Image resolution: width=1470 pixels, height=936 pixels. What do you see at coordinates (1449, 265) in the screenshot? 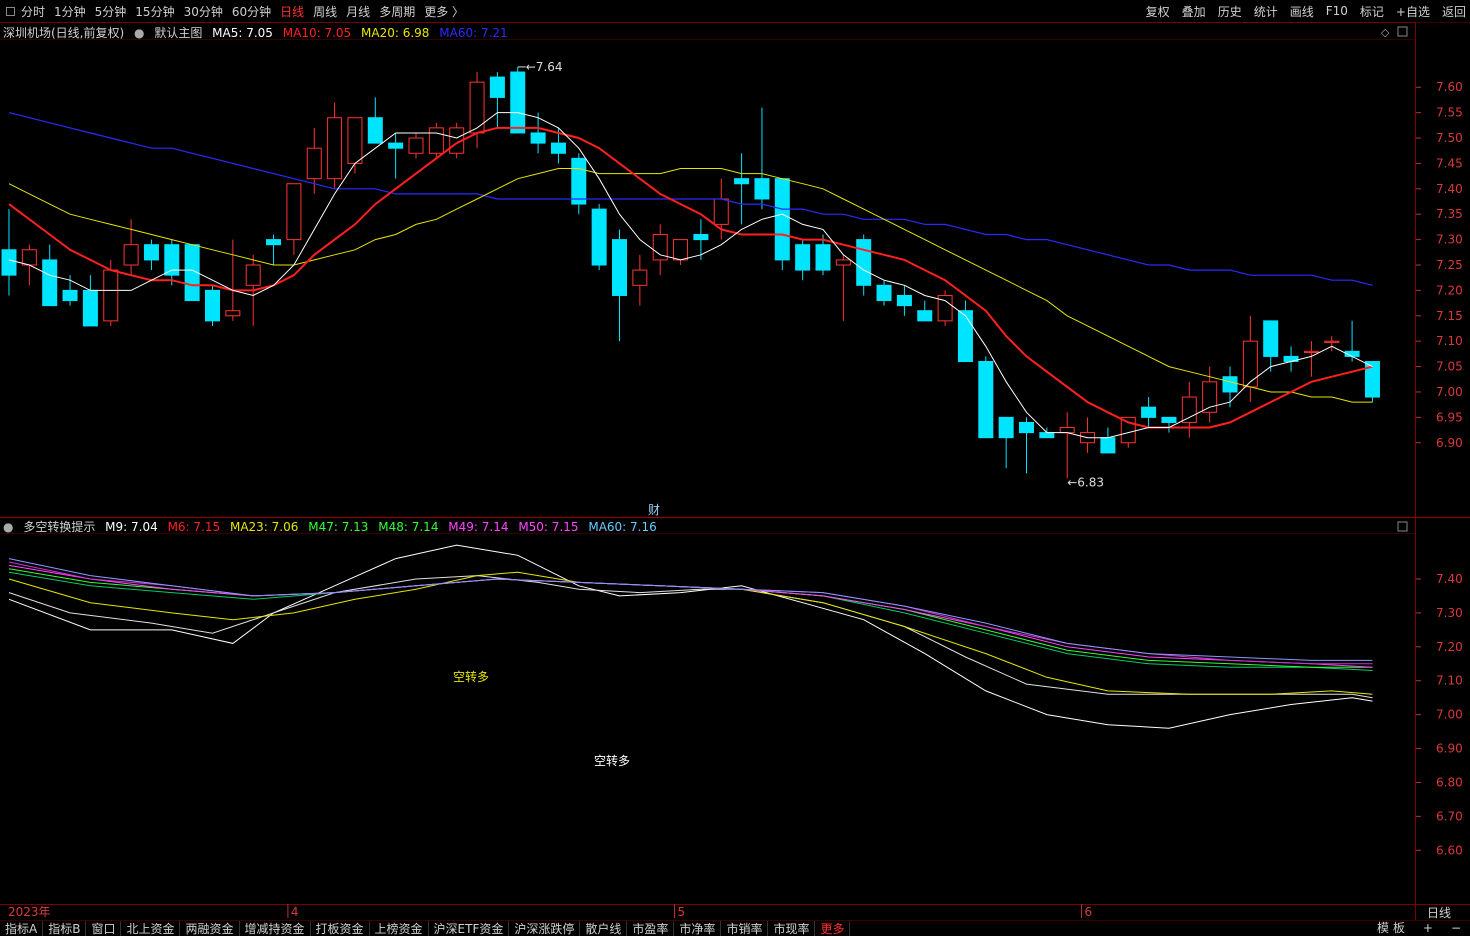
I see `price-tick-label: 7.25` at bounding box center [1449, 265].